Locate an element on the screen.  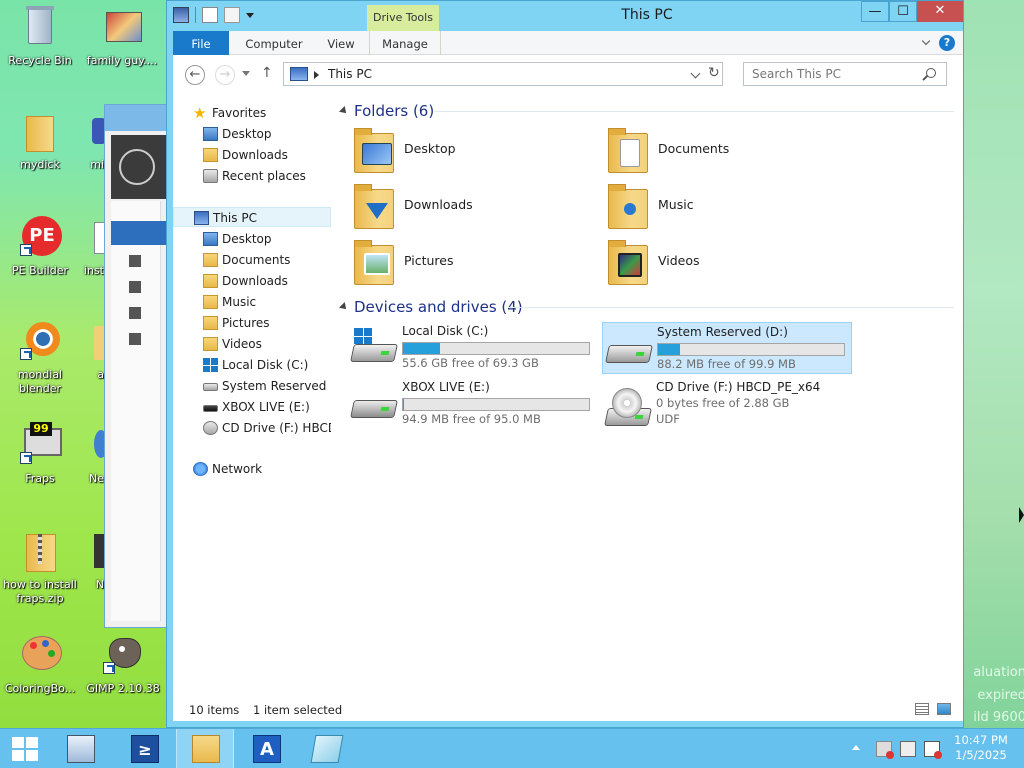
network-icon is located at coordinates (93, 444).